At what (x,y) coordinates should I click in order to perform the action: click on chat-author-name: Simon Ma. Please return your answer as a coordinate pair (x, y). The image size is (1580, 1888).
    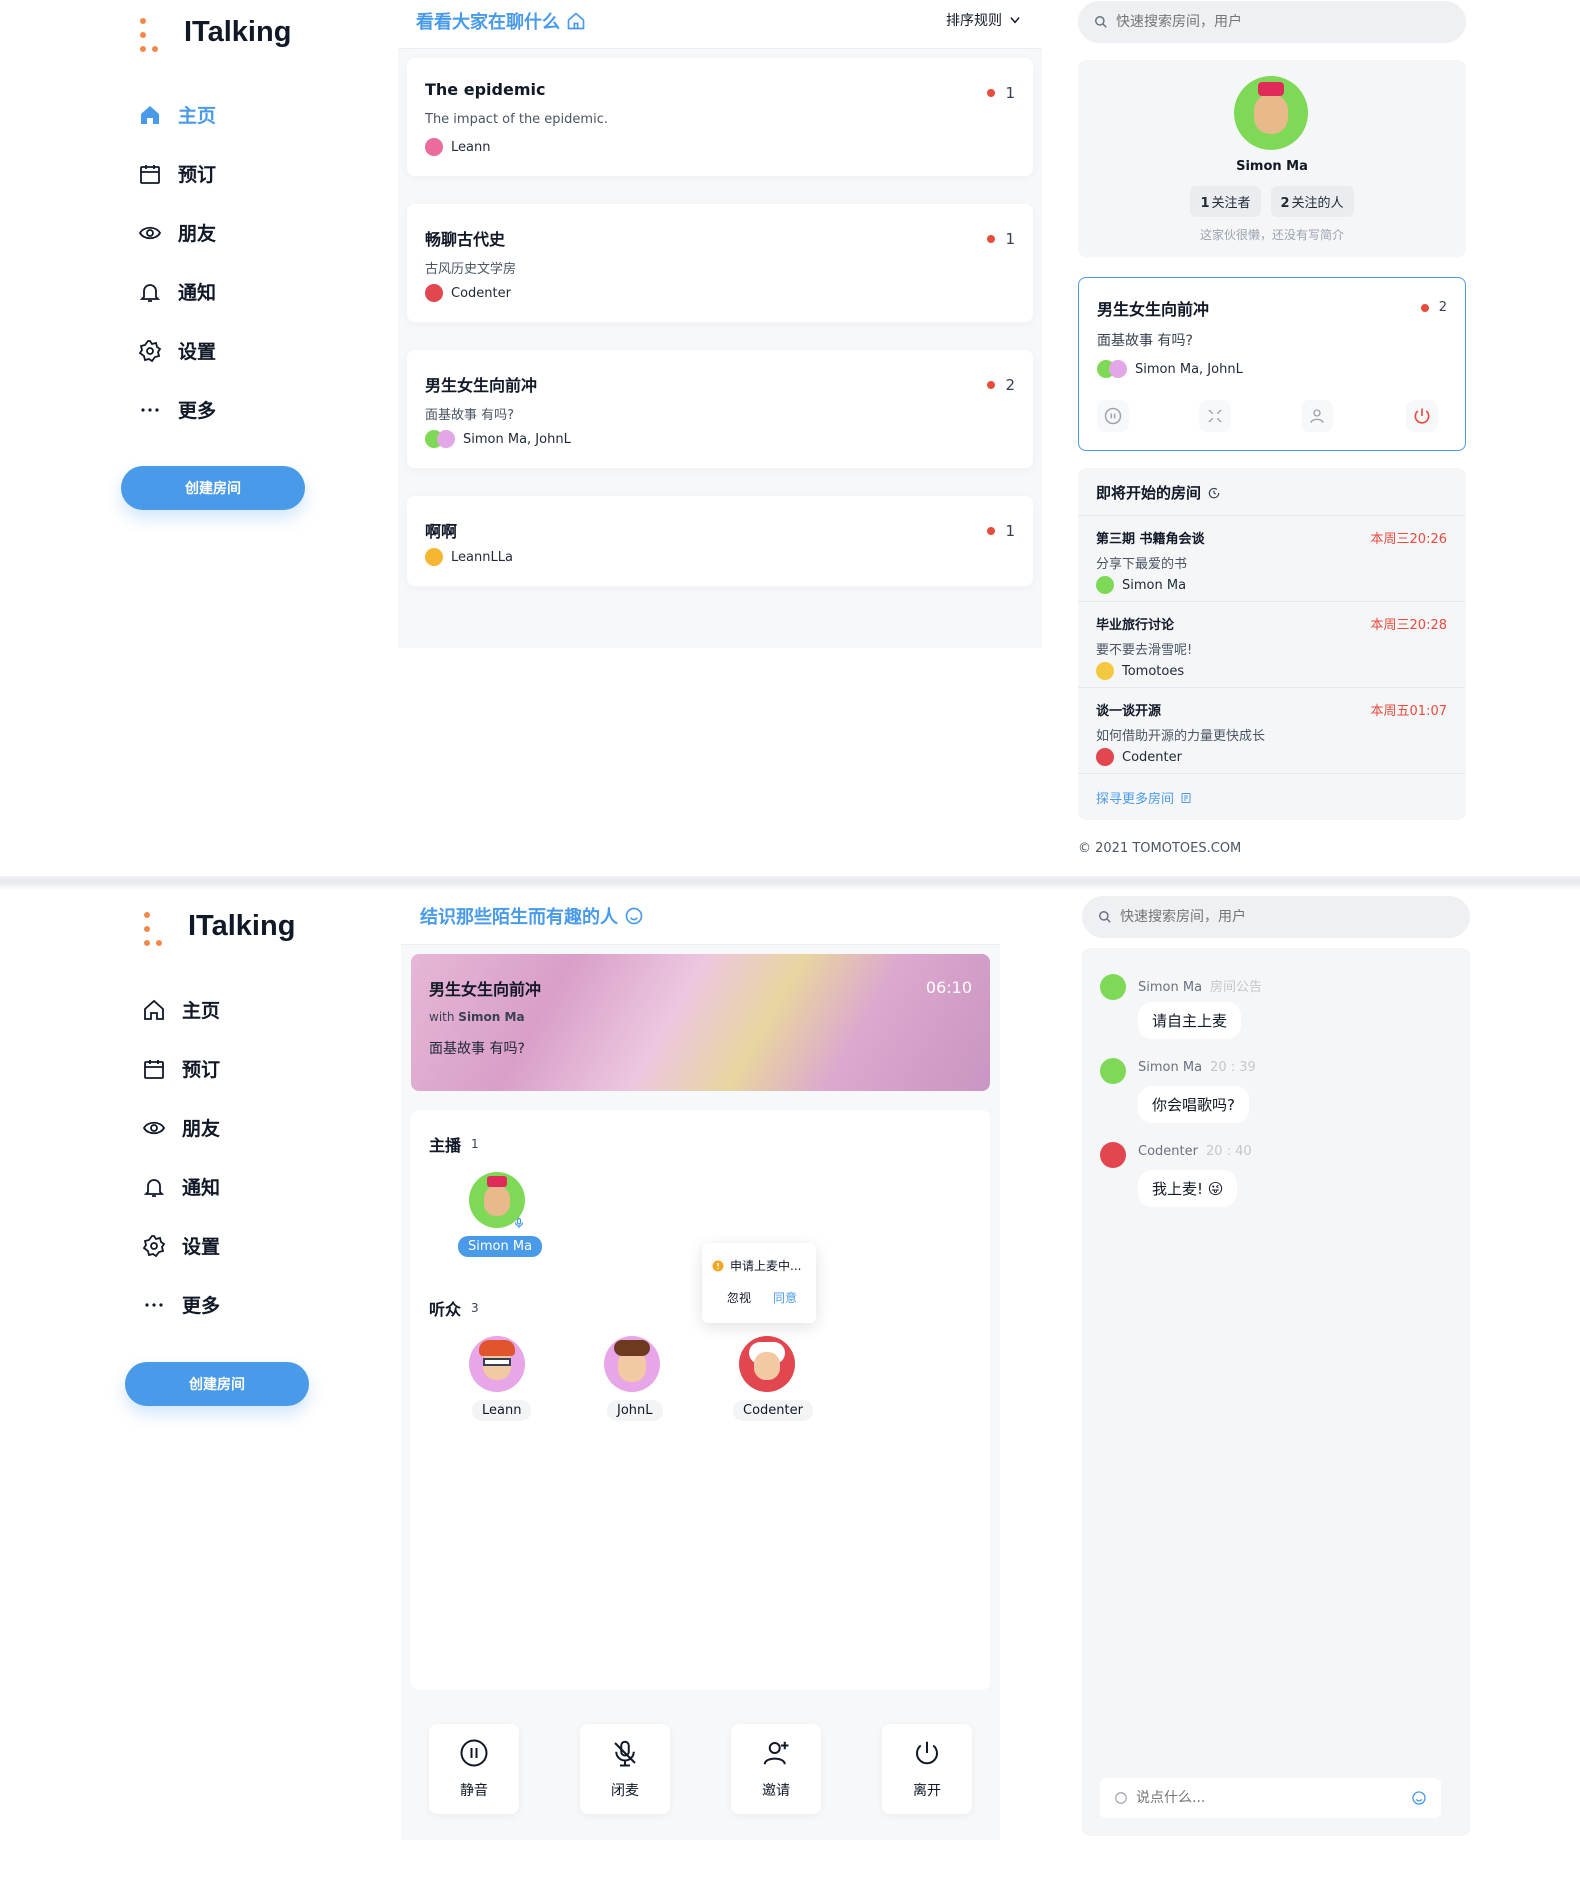
    Looking at the image, I should click on (1170, 987).